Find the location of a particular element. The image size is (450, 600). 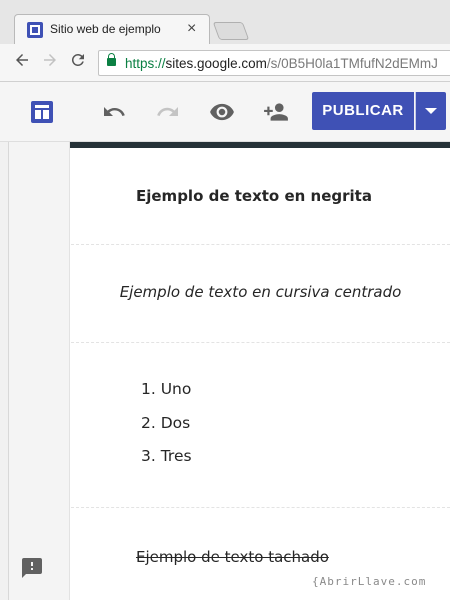

undo-icon is located at coordinates (114, 112).